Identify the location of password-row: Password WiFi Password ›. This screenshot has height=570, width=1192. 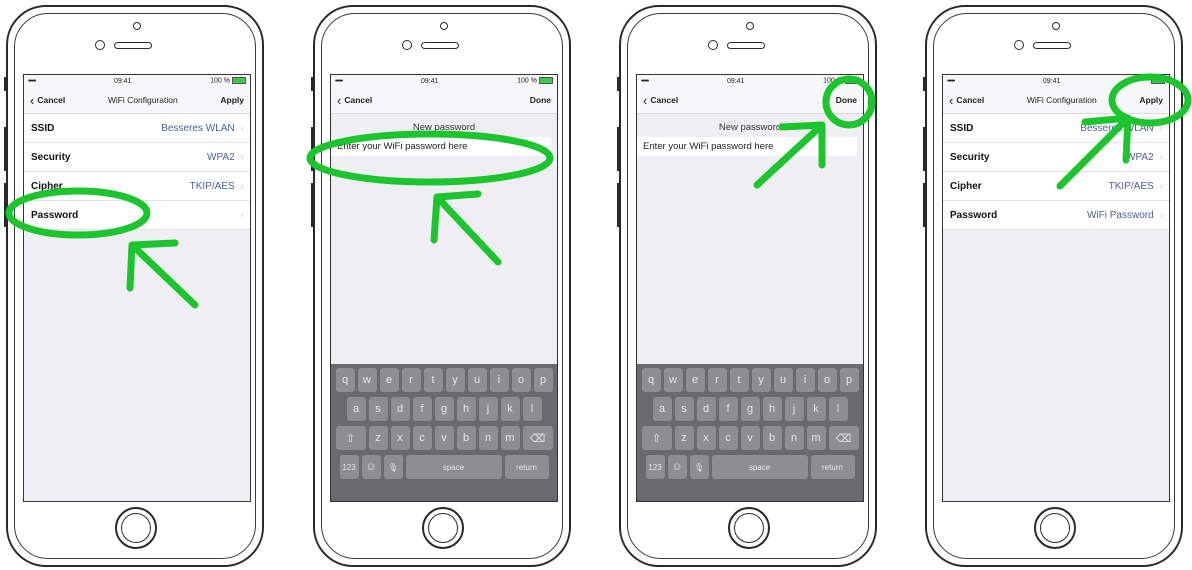
(1056, 215).